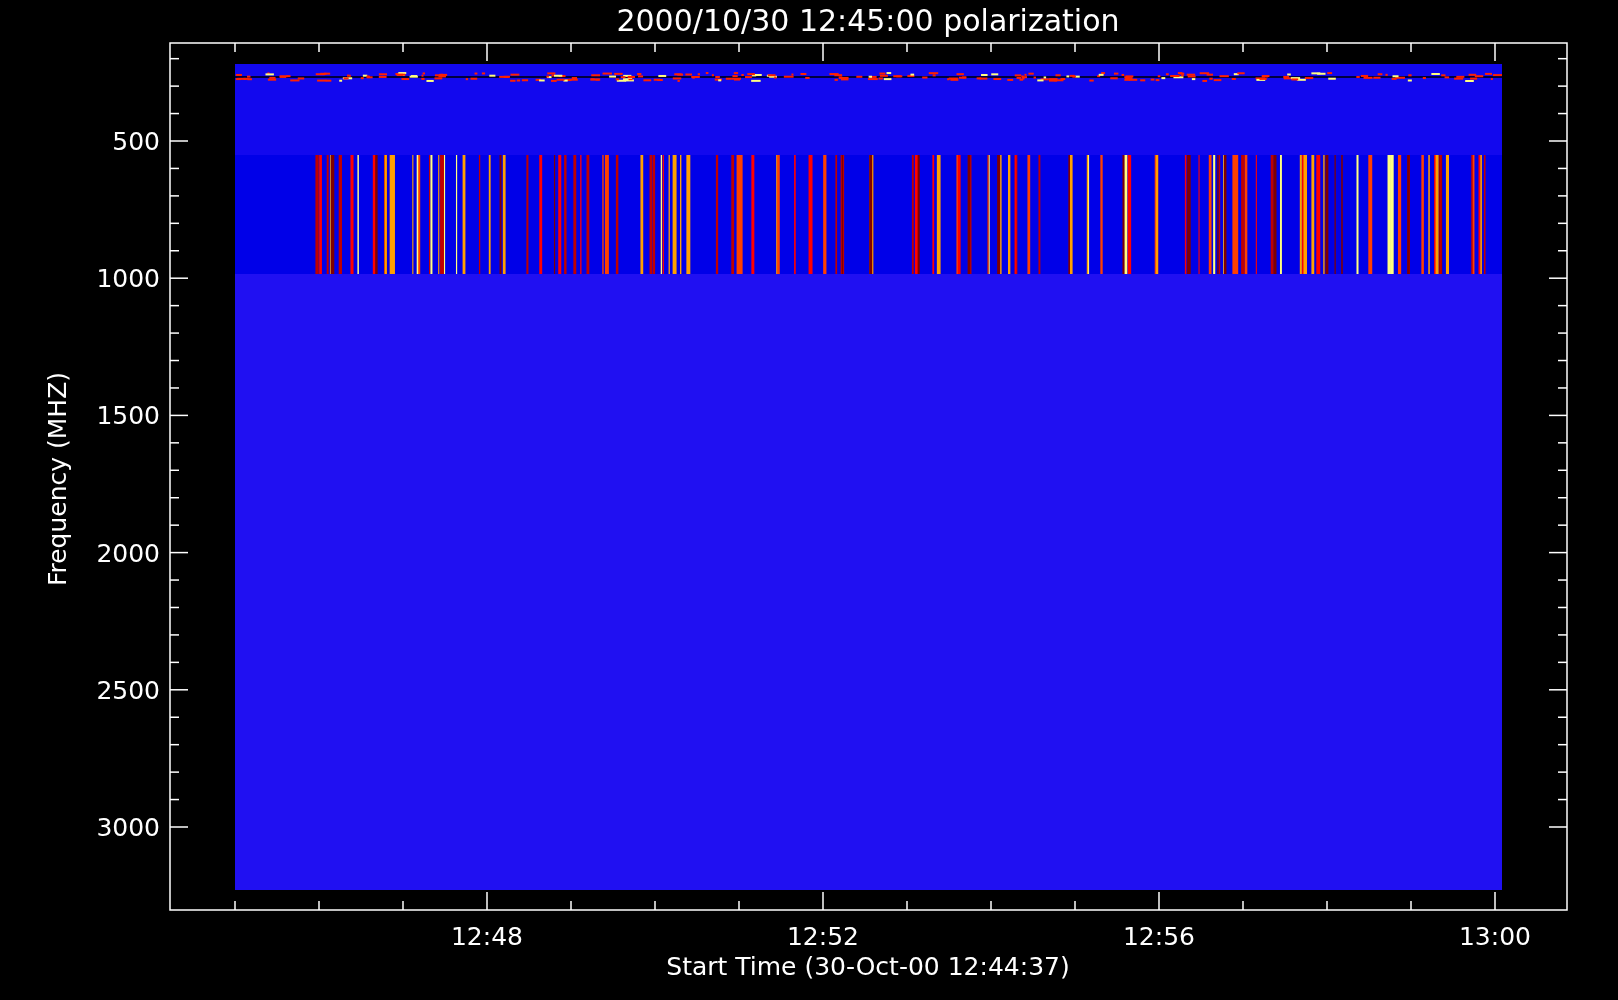  What do you see at coordinates (487, 936) in the screenshot?
I see `x-tick-label: 12:48` at bounding box center [487, 936].